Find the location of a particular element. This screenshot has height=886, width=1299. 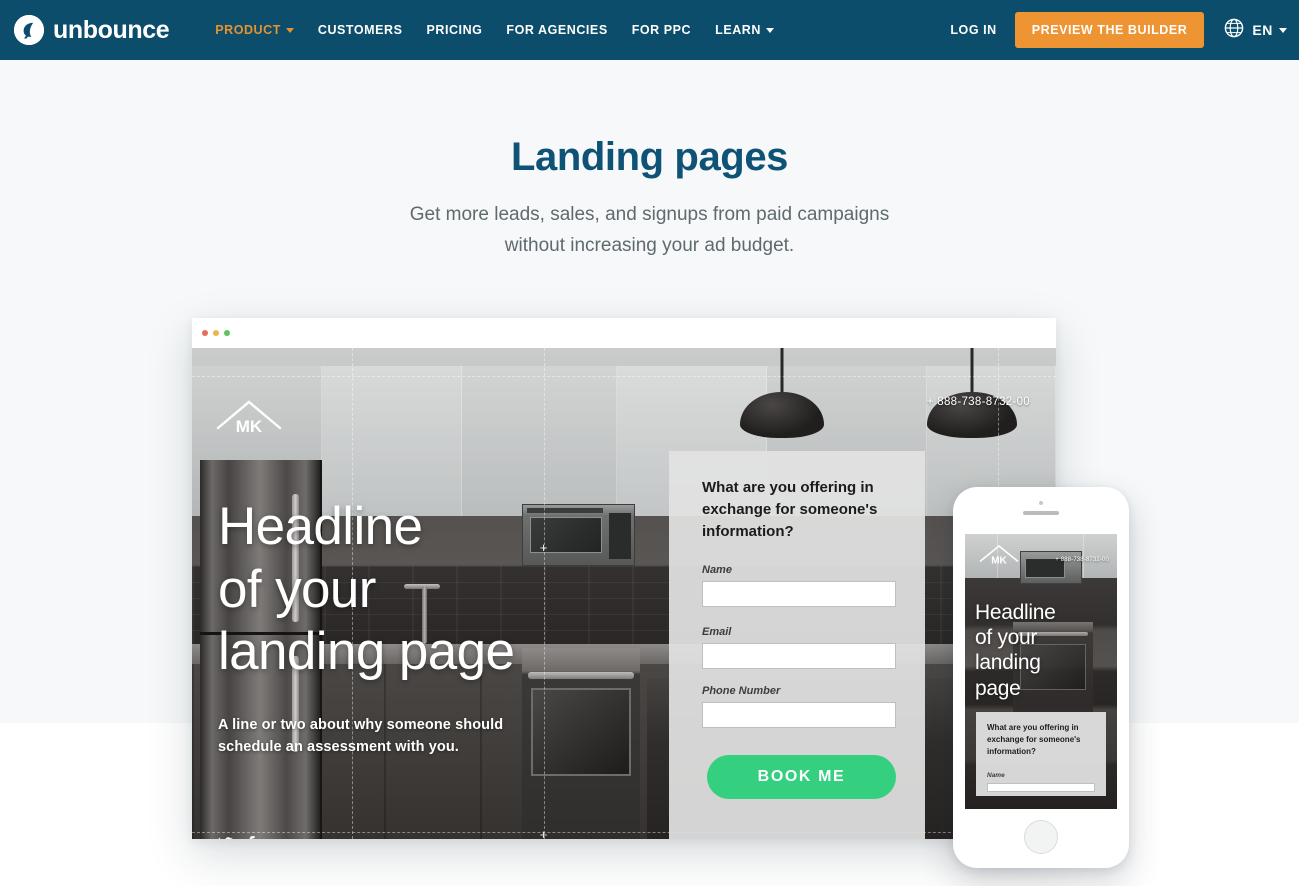

form-field-name: Name is located at coordinates (799, 585).